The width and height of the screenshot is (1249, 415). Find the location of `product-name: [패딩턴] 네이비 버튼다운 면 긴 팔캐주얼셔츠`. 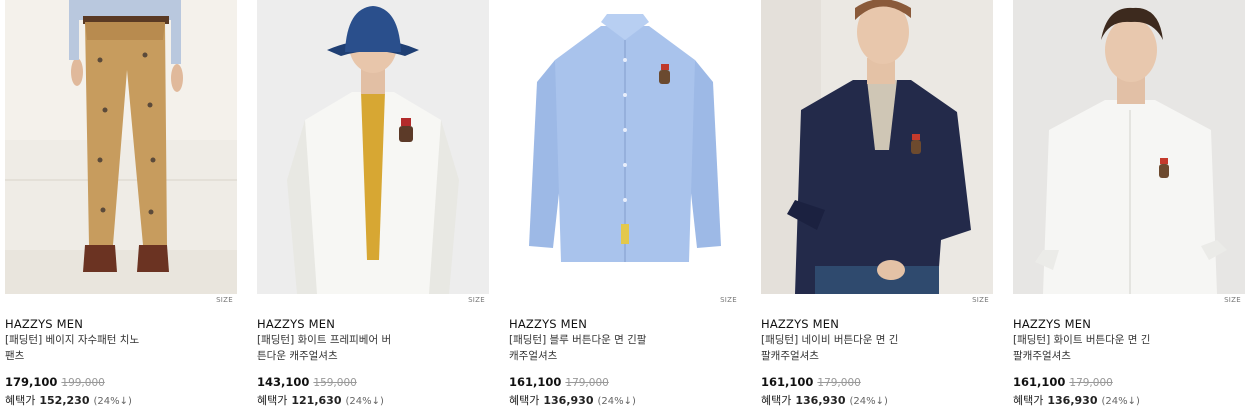

product-name: [패딩턴] 네이비 버튼다운 면 긴 팔캐주얼셔츠 is located at coordinates (846, 348).